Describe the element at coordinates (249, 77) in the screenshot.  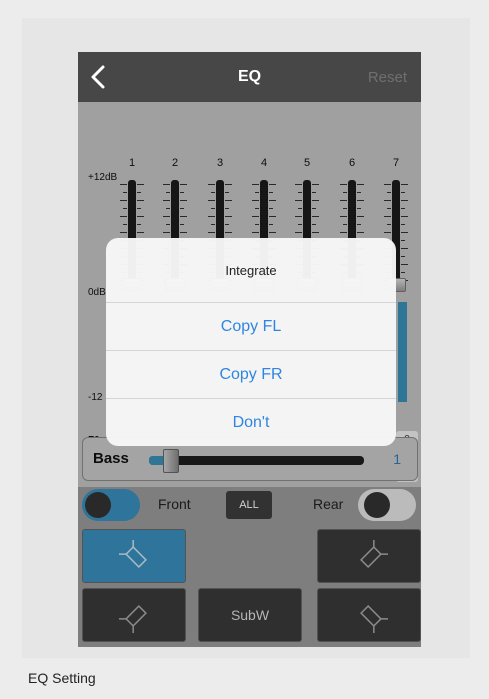
I see `navigation-bar: EQ Reset` at that location.